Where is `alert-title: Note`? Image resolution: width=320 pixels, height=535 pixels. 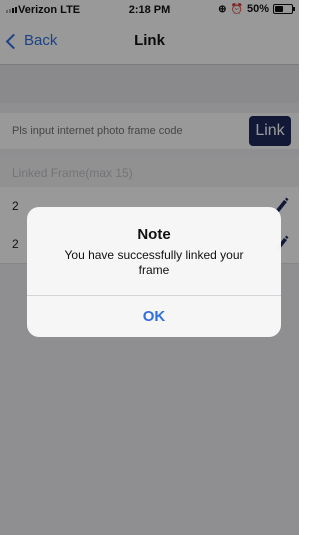
alert-title: Note is located at coordinates (154, 234).